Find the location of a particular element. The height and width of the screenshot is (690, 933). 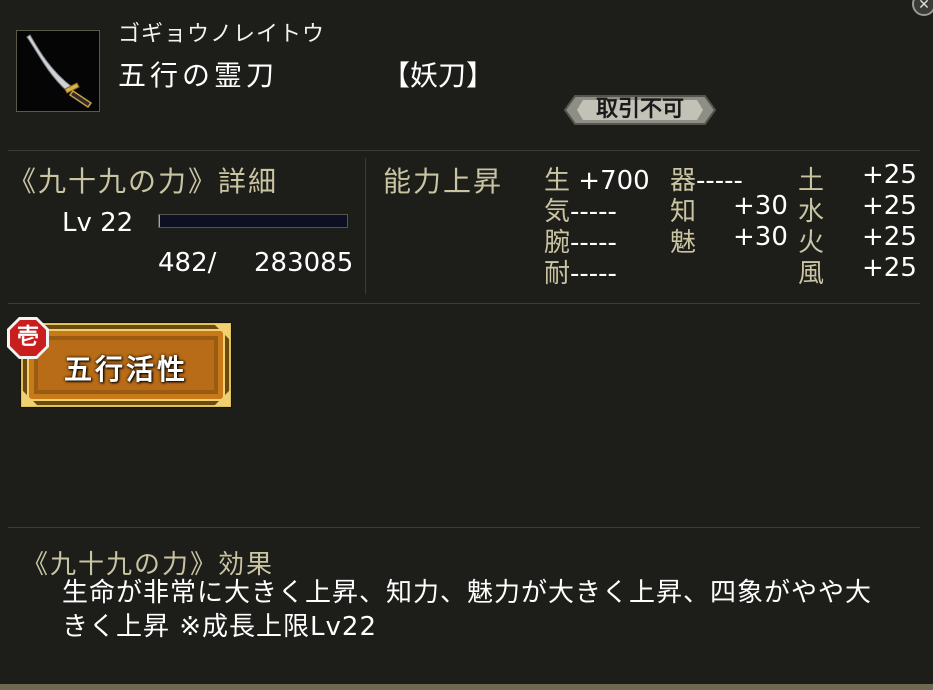

stat-charm-value: +30 is located at coordinates (760, 237).